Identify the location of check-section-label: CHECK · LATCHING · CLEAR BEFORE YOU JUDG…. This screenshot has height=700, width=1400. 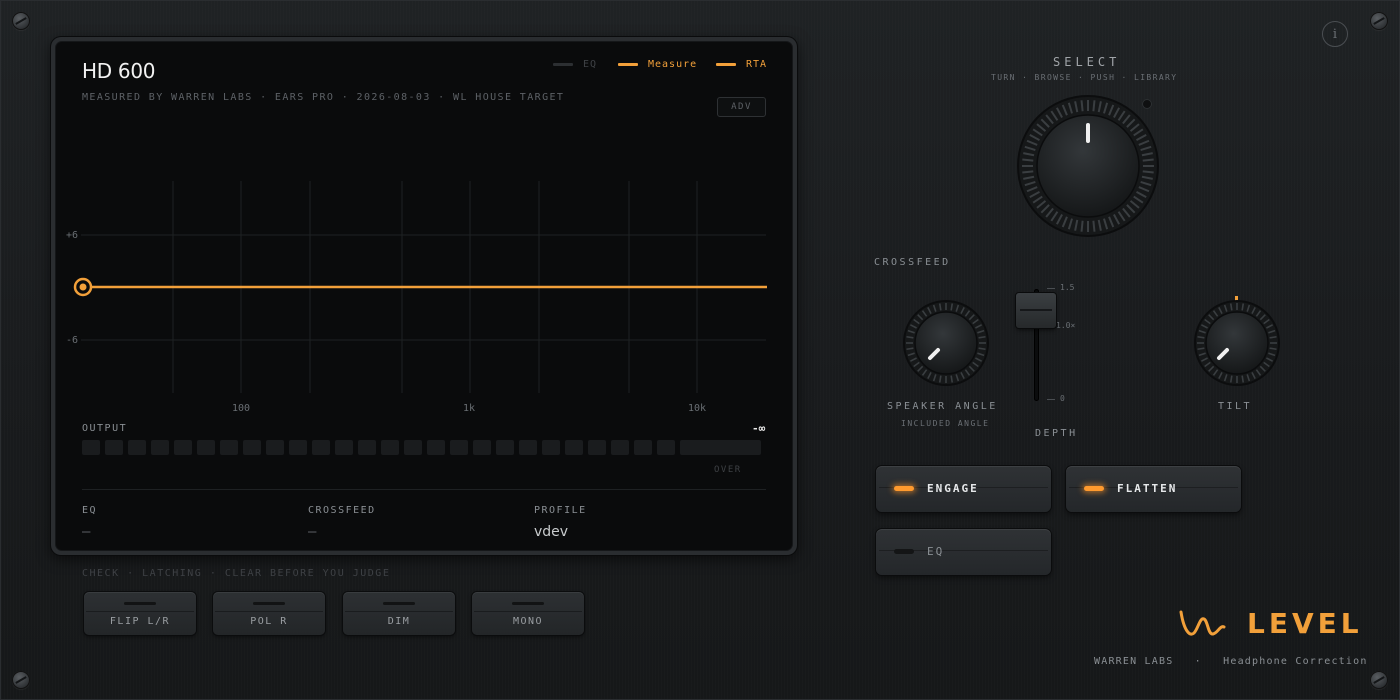
(236, 573).